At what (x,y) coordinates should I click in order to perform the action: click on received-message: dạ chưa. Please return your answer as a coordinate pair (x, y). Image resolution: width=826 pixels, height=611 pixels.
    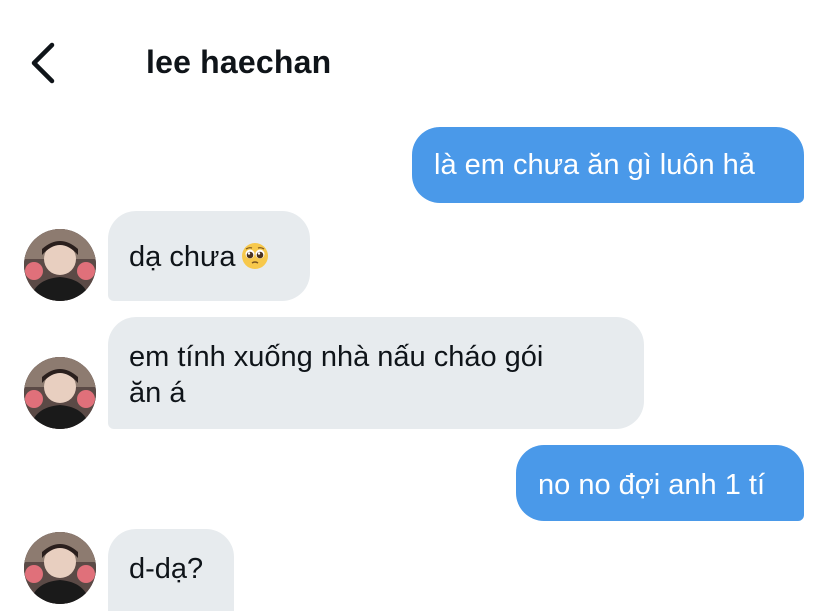
    Looking at the image, I should click on (209, 256).